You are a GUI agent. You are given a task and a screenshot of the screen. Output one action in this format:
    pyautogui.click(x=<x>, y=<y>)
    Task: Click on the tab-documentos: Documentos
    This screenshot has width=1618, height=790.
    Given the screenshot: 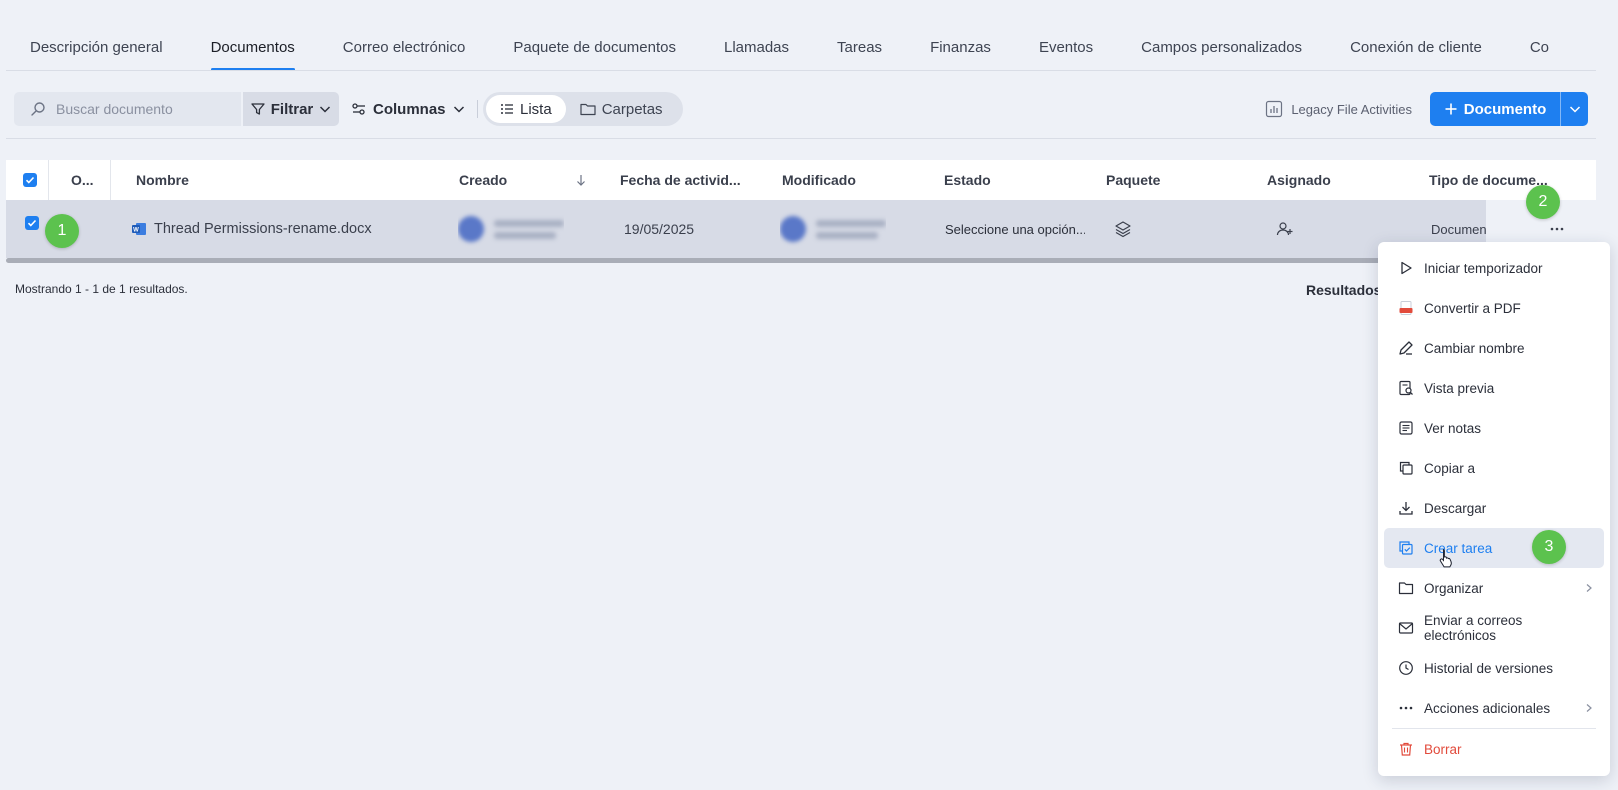 What is the action you would take?
    pyautogui.click(x=253, y=54)
    